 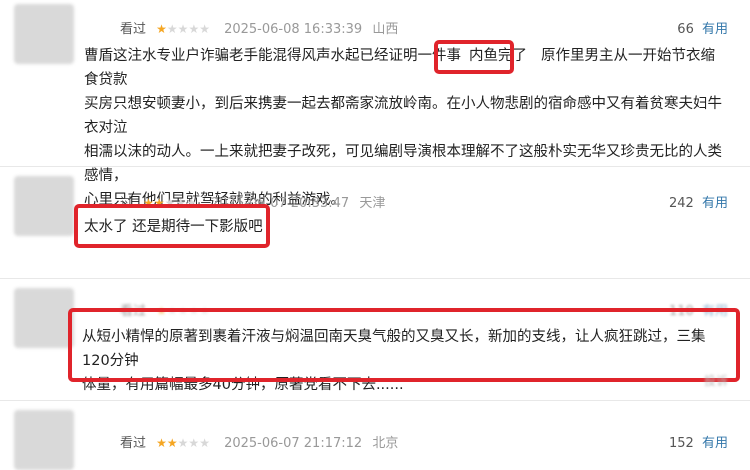 I want to click on comment-location: 山西, so click(x=385, y=29).